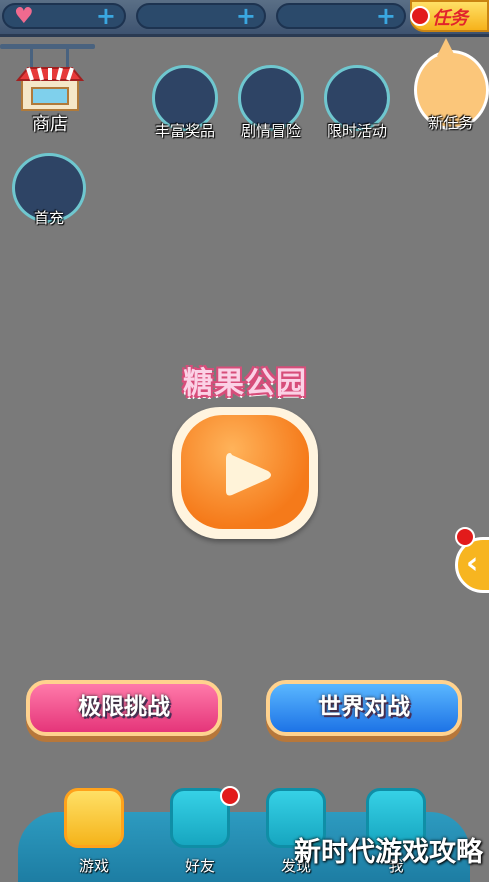 The image size is (489, 882). I want to click on rich-prizes-label: 丰富奖品, so click(184, 131).